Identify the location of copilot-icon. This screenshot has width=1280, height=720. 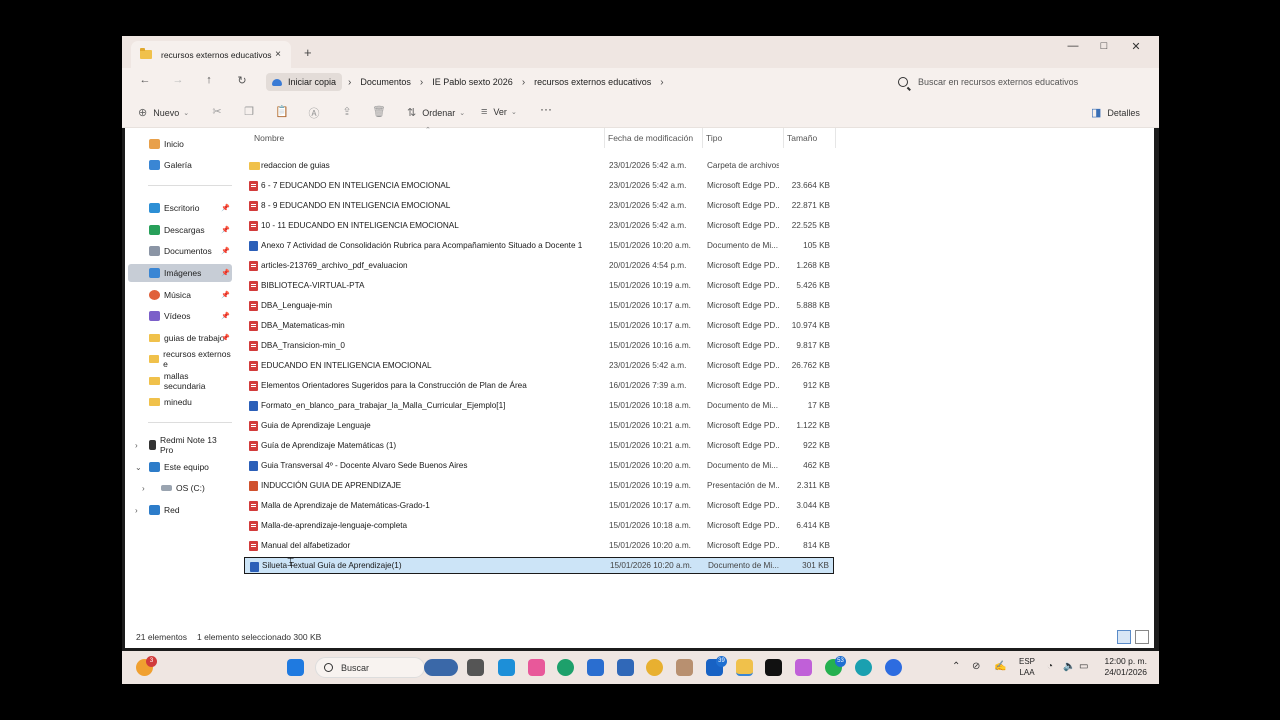
(536, 667).